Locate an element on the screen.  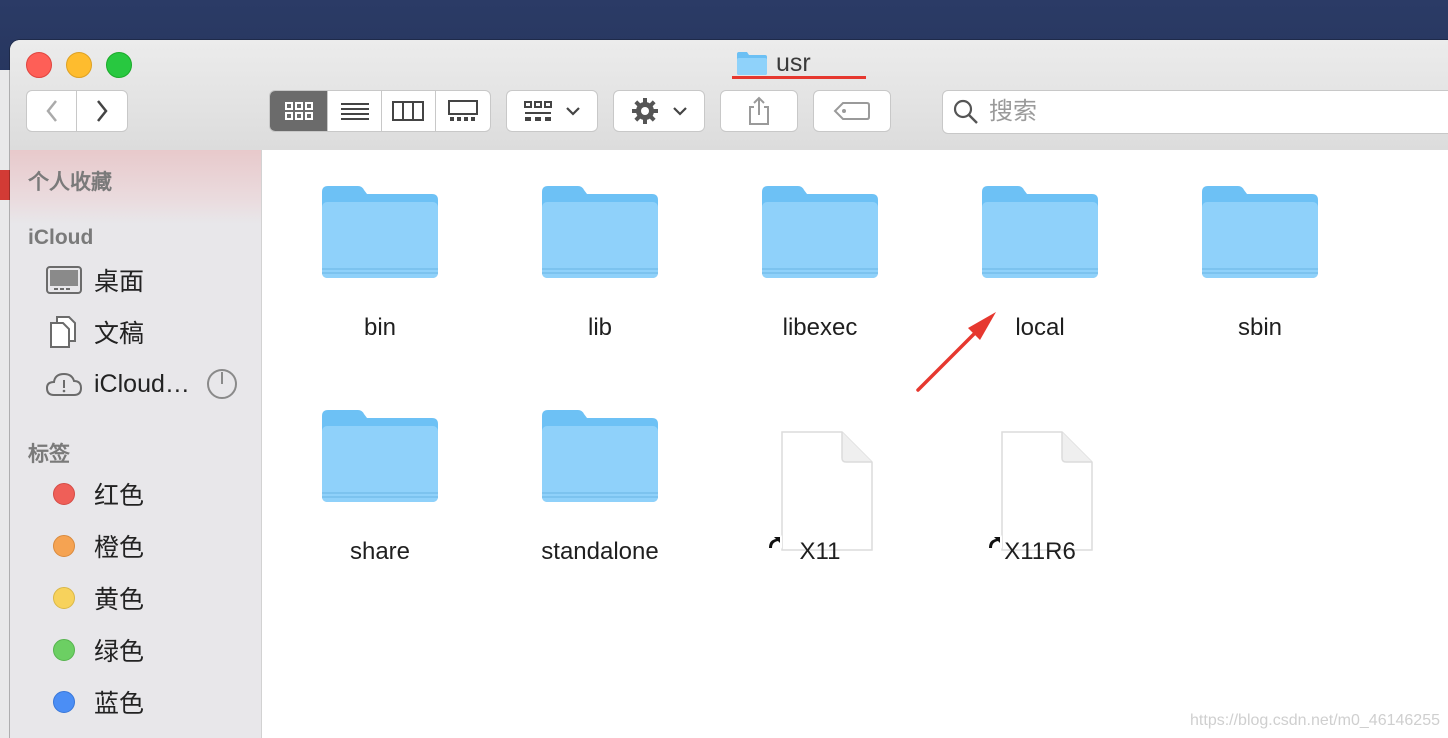
tags-heading: 标签 is located at coordinates (49, 453).